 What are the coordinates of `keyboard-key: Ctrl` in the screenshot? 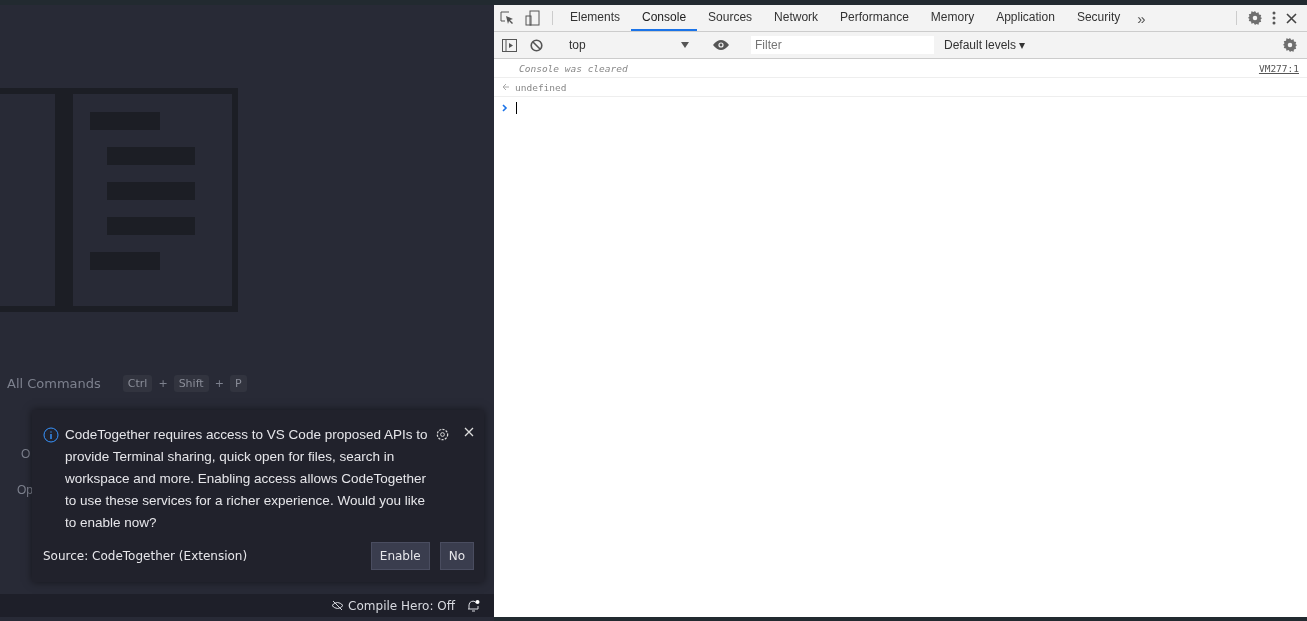 It's located at (137, 383).